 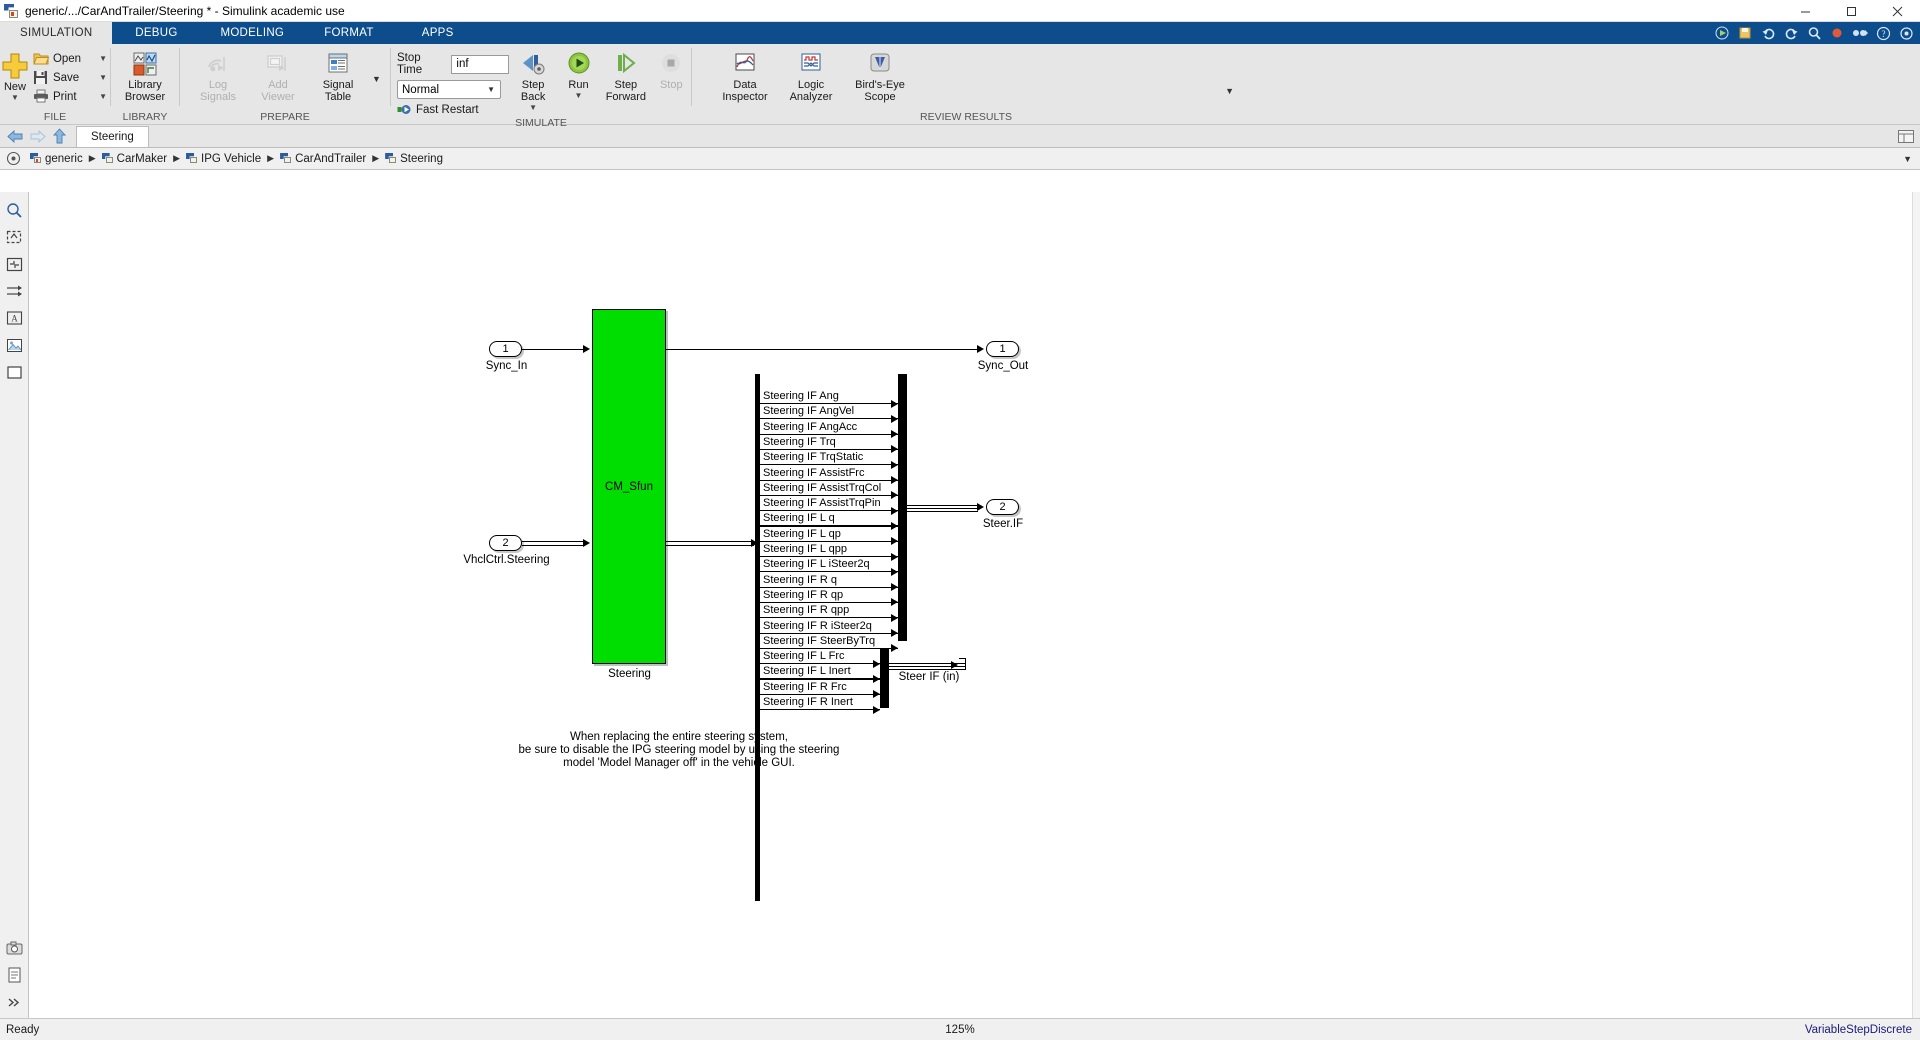 I want to click on breadcrumb-item-carmaker: CarMaker, so click(x=134, y=159).